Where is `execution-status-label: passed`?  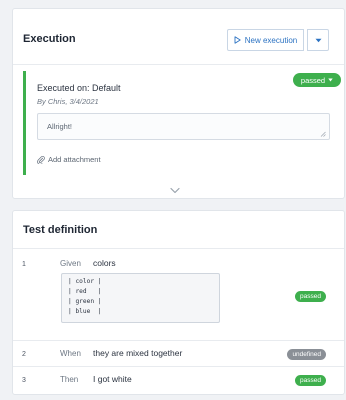 execution-status-label: passed is located at coordinates (313, 80).